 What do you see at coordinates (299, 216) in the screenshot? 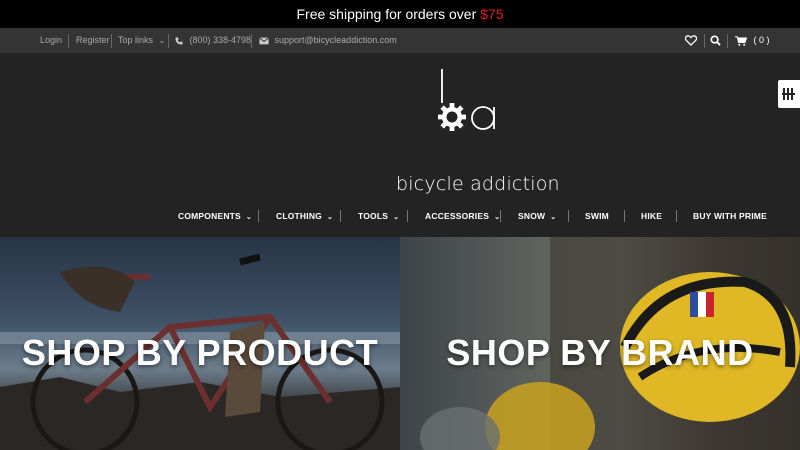
I see `nav-label: CLOTHING` at bounding box center [299, 216].